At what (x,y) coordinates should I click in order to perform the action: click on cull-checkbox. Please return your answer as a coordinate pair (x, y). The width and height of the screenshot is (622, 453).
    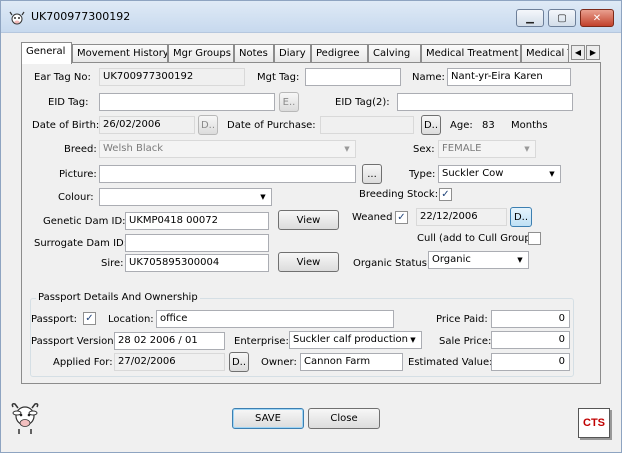
    Looking at the image, I should click on (534, 238).